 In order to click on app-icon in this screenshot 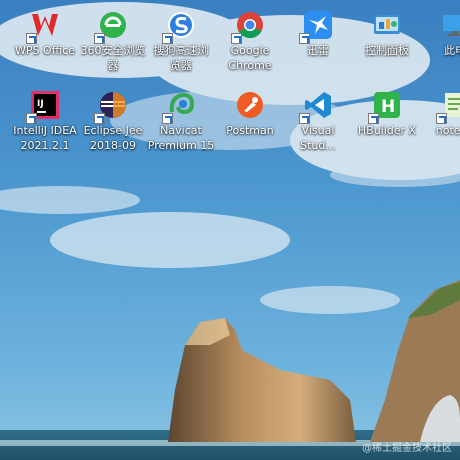, I will do `click(5, 25)`.